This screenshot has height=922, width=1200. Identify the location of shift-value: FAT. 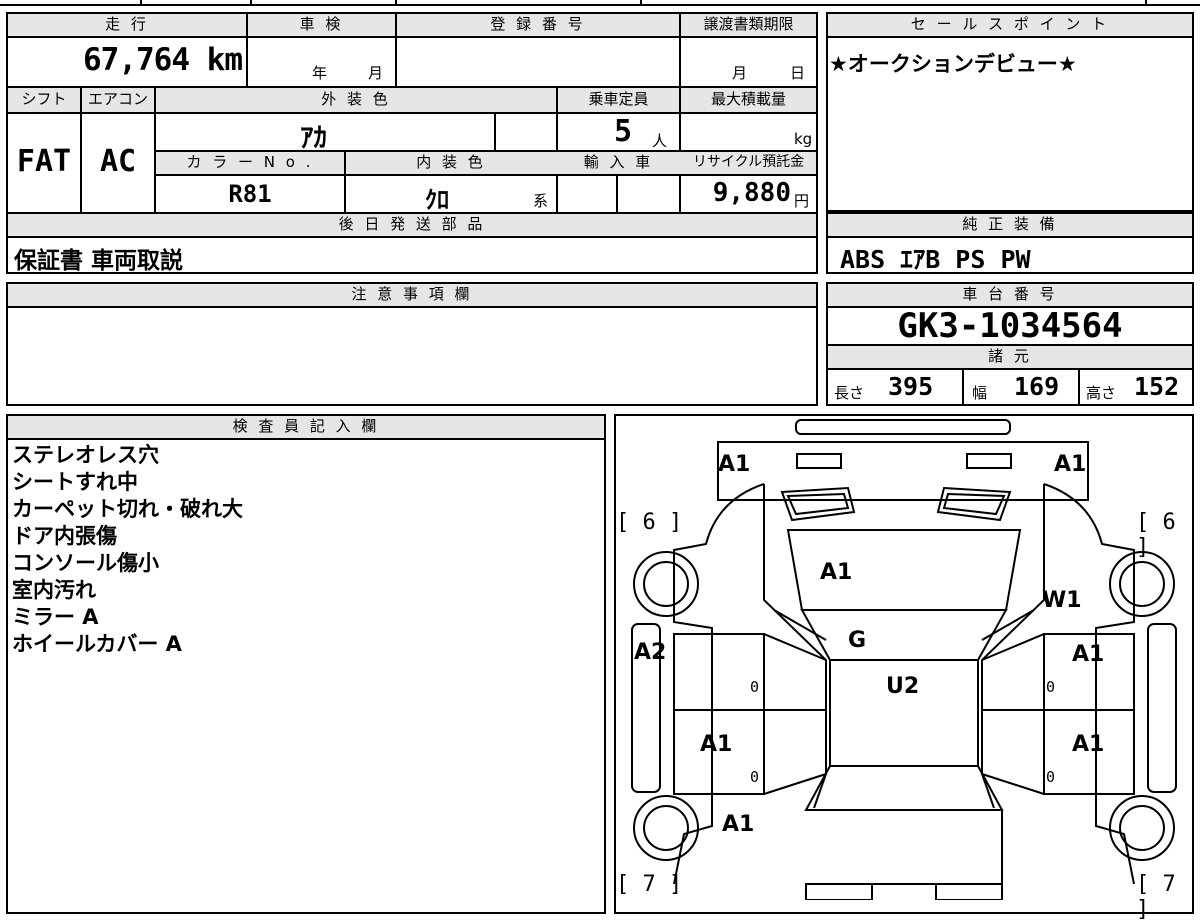
(44, 161).